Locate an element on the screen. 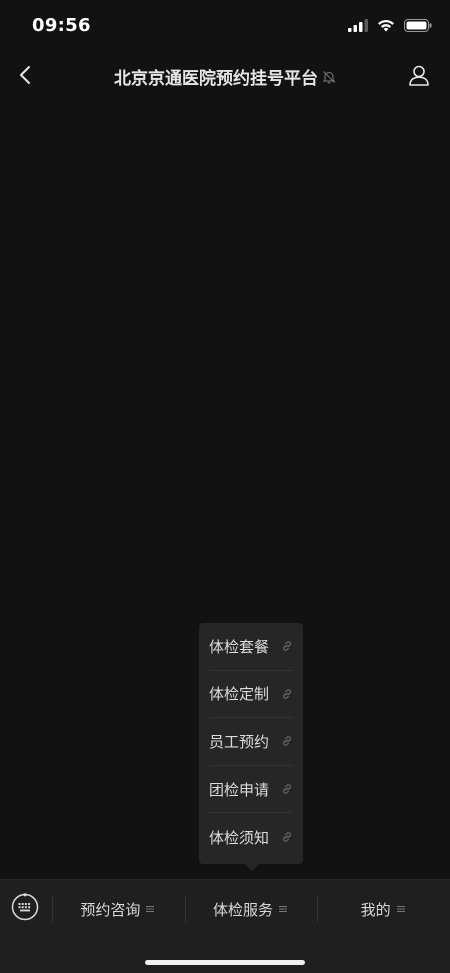  bell-muted-icon is located at coordinates (329, 77).